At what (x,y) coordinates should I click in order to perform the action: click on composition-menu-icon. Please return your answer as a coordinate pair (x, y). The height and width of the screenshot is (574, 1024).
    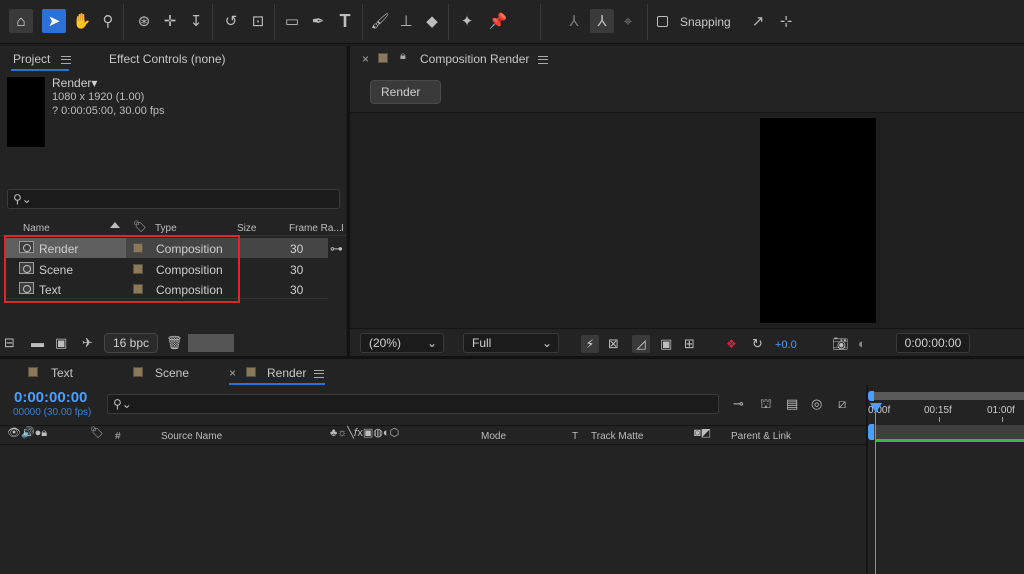
    Looking at the image, I should click on (543, 60).